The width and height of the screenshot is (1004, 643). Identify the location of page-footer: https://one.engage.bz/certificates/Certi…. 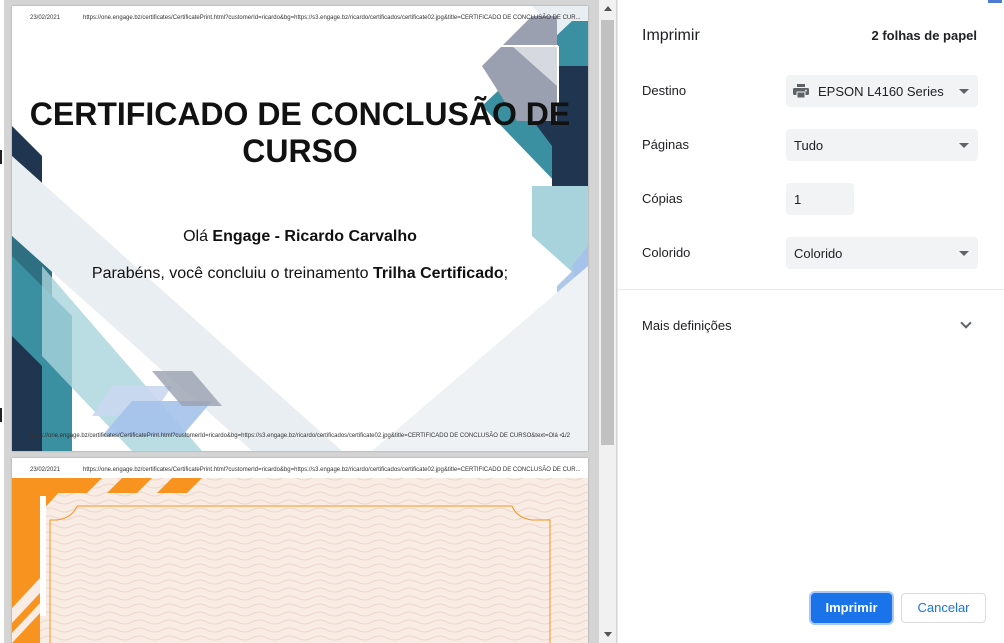
(300, 438).